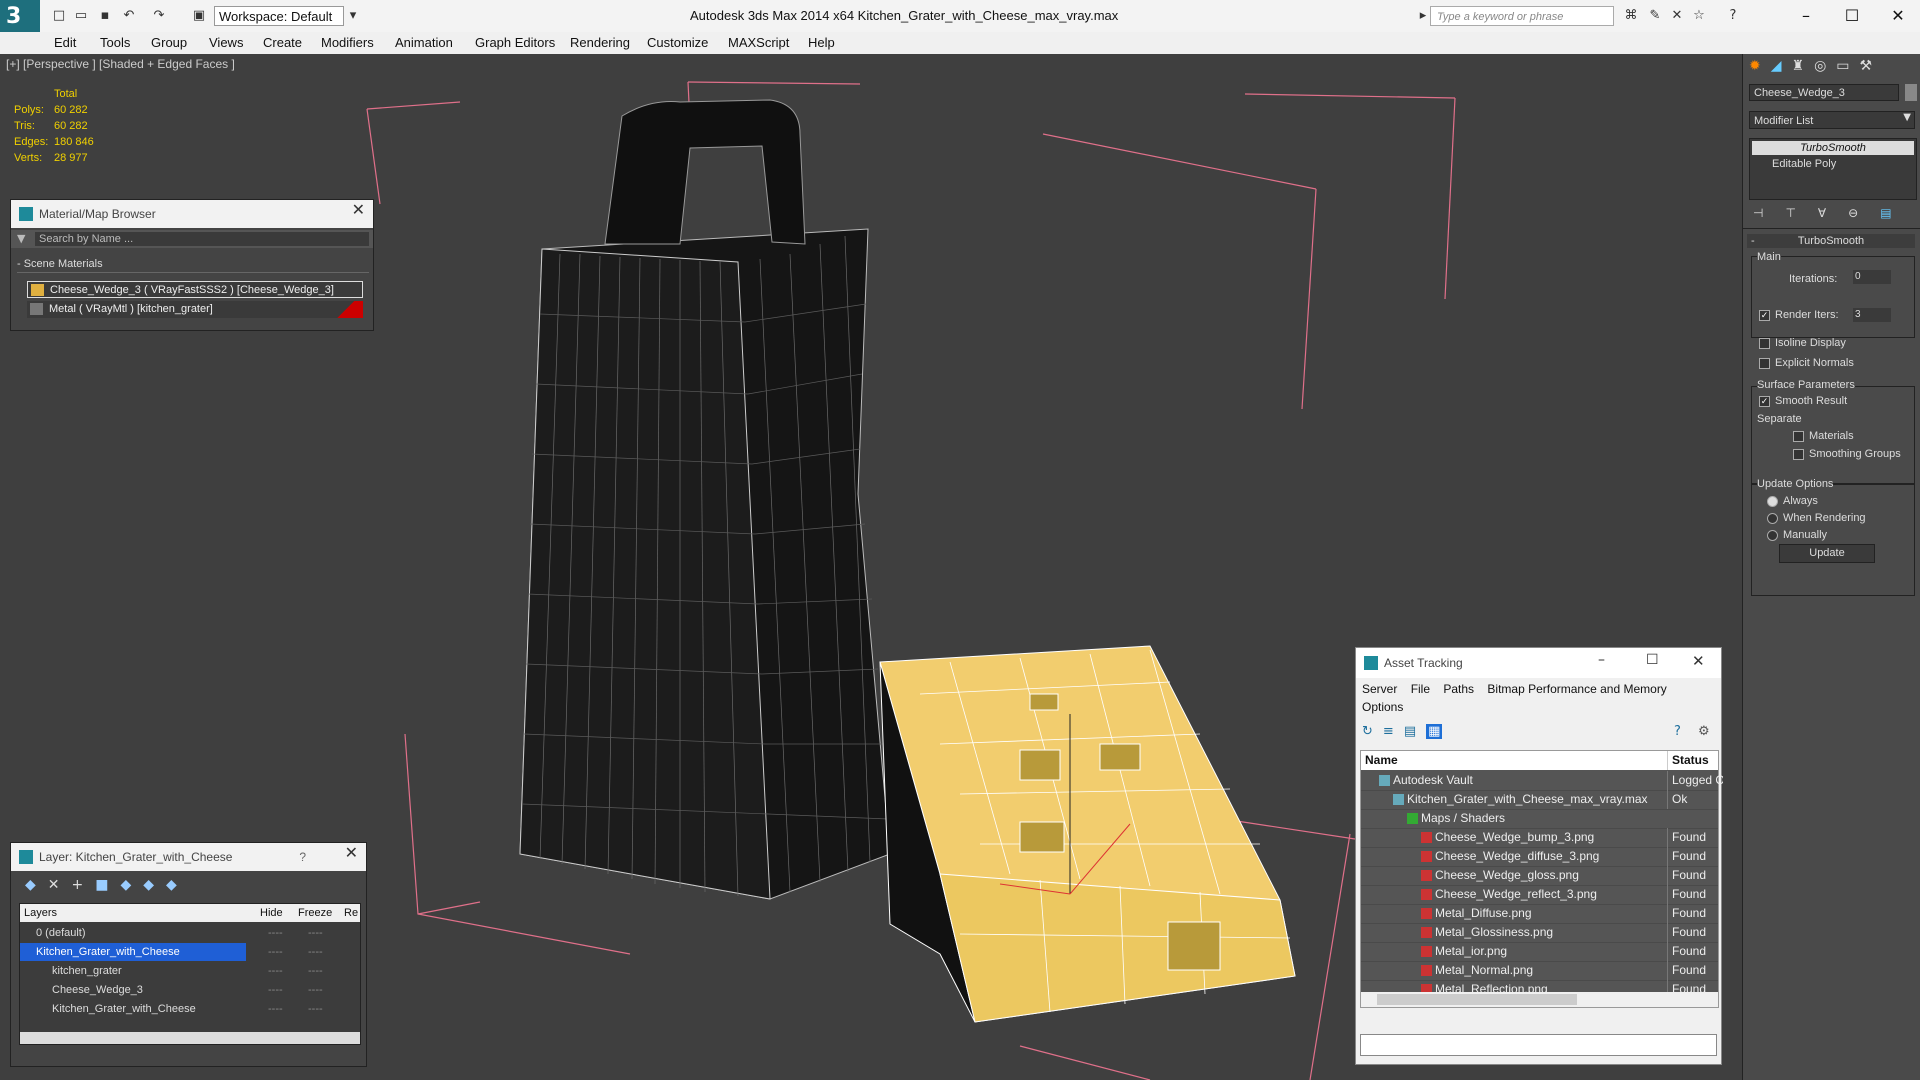 The width and height of the screenshot is (1920, 1080). What do you see at coordinates (1806, 16) in the screenshot?
I see `minimize-button: –` at bounding box center [1806, 16].